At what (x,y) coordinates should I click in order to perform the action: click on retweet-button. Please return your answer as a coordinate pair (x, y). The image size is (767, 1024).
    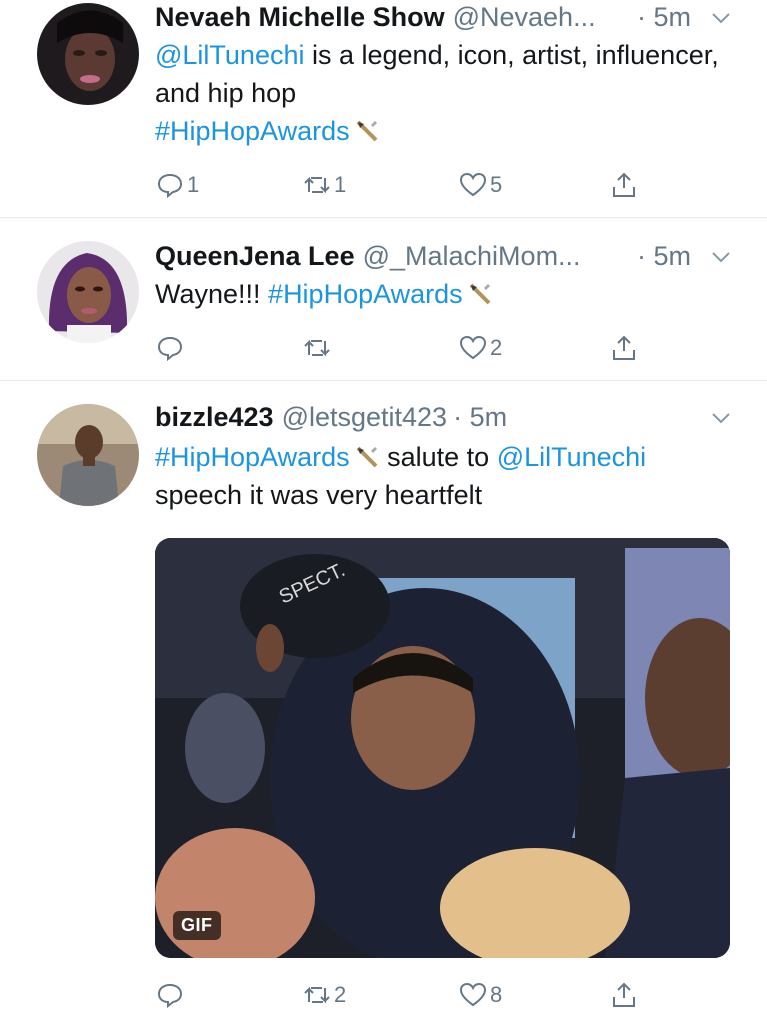
    Looking at the image, I should click on (318, 348).